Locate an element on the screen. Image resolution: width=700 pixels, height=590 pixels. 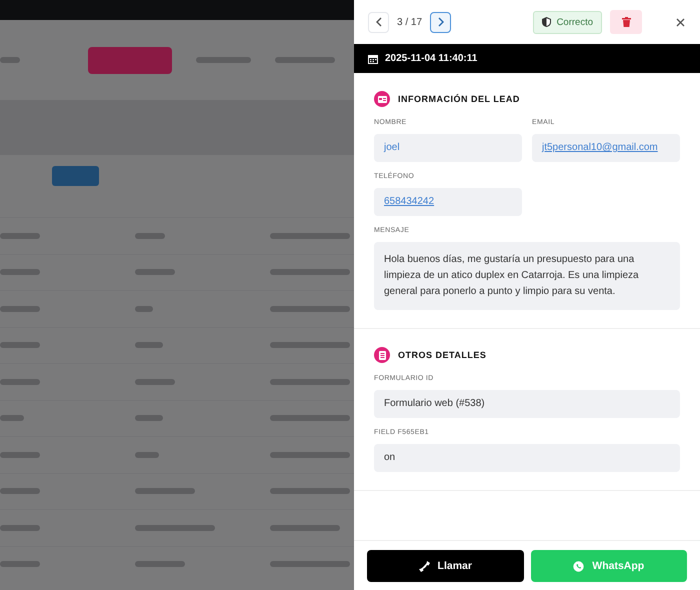
calendar-icon is located at coordinates (373, 59).